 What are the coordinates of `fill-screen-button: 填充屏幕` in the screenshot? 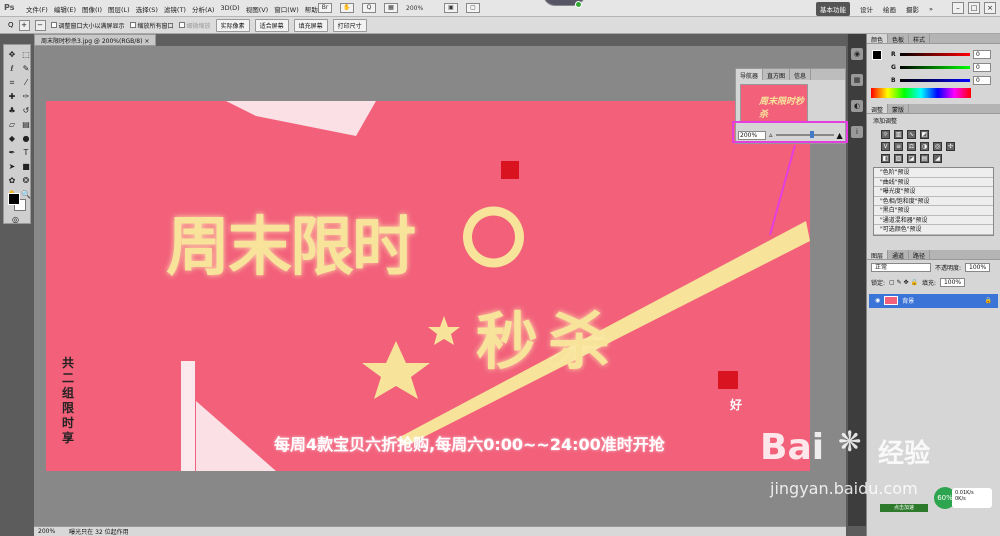 It's located at (310, 25).